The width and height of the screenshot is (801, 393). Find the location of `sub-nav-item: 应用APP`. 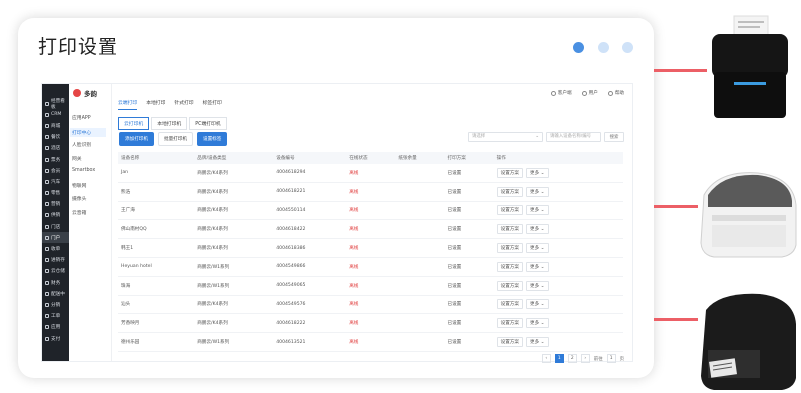

sub-nav-item: 应用APP is located at coordinates (81, 117).